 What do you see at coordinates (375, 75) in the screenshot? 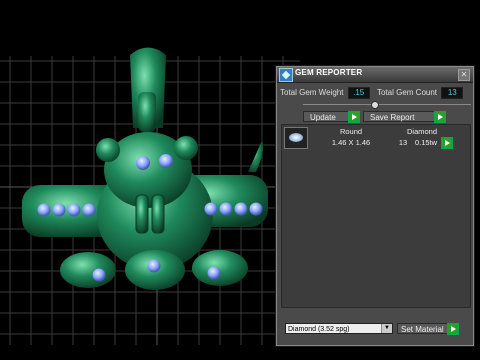
I see `panel-titlebar: GEM REPORTER ✕` at bounding box center [375, 75].